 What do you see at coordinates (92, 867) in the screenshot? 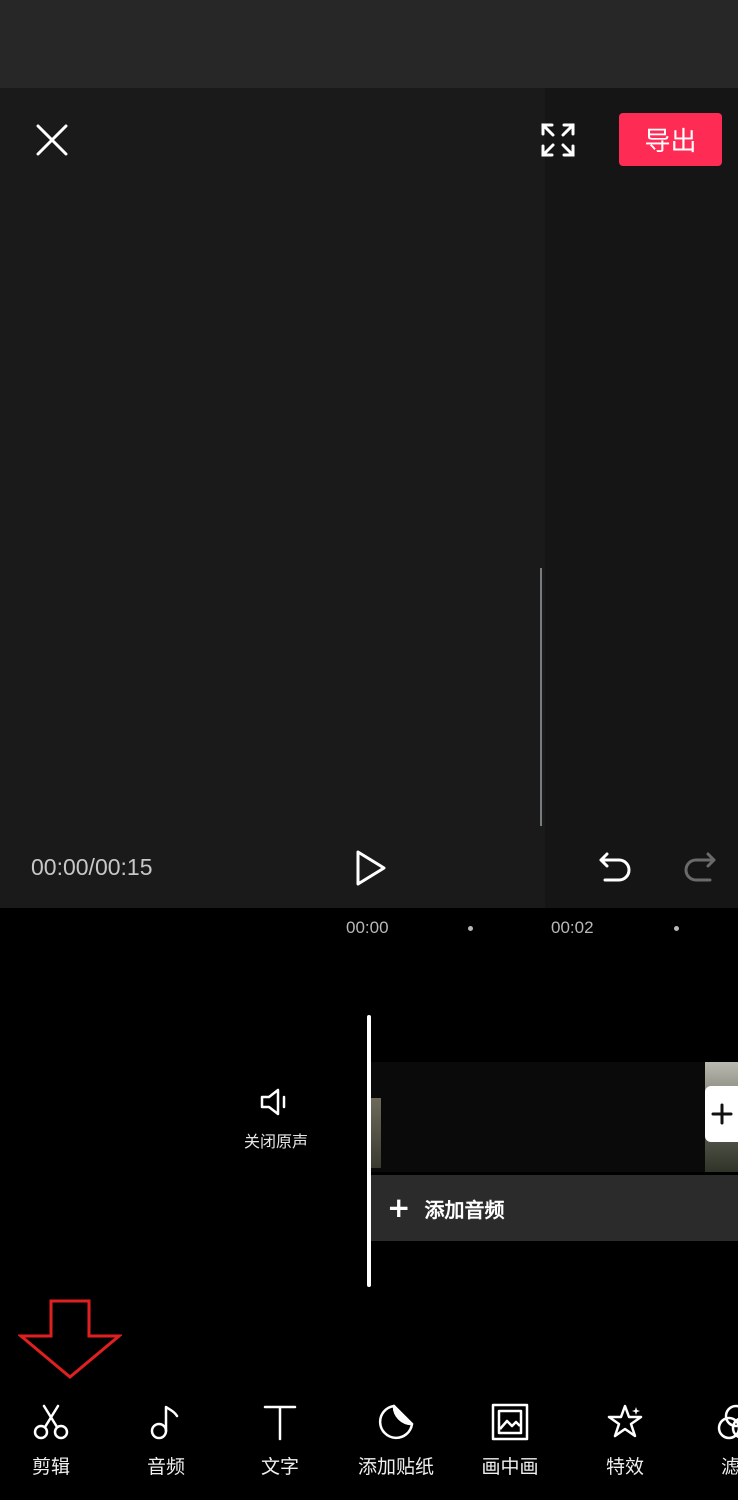
I see `playback-time: 00:00/00:15` at bounding box center [92, 867].